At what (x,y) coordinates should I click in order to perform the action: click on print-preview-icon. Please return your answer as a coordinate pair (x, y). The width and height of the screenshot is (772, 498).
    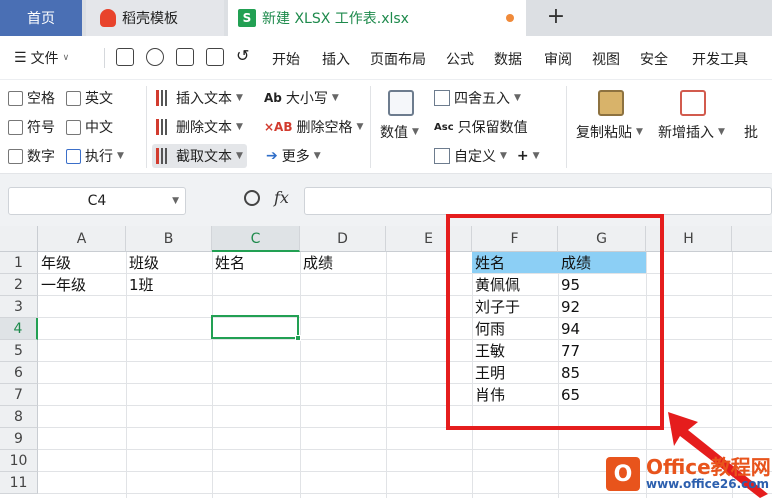
    Looking at the image, I should click on (215, 57).